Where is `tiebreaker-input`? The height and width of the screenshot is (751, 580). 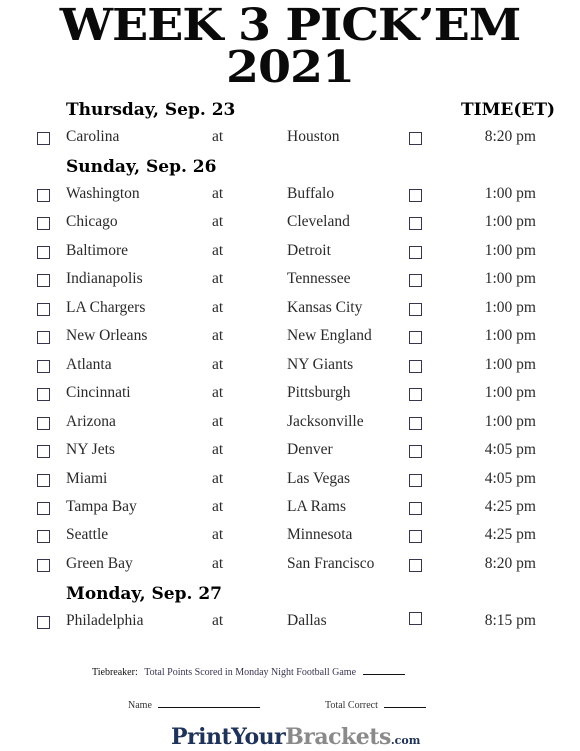
tiebreaker-input is located at coordinates (383, 674).